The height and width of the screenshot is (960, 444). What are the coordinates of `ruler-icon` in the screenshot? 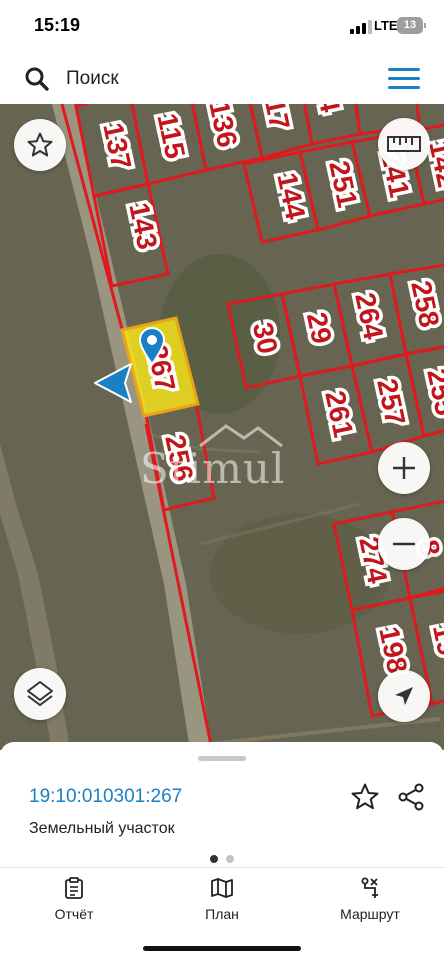 It's located at (404, 144).